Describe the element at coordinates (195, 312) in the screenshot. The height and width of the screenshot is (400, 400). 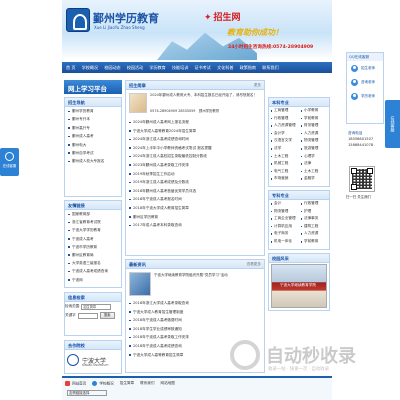
I see `list-item: 宁波大学成人教育招生管理制度` at that location.